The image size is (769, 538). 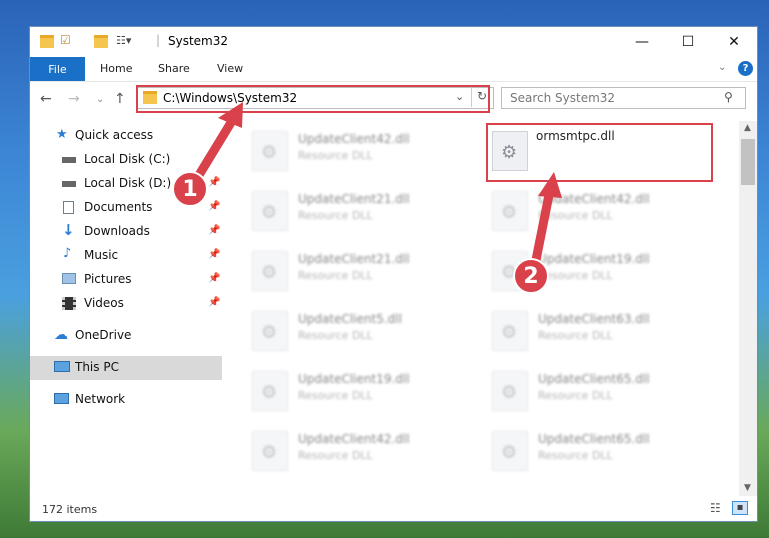 What do you see at coordinates (215, 148) in the screenshot?
I see `arrow-1-shaft` at bounding box center [215, 148].